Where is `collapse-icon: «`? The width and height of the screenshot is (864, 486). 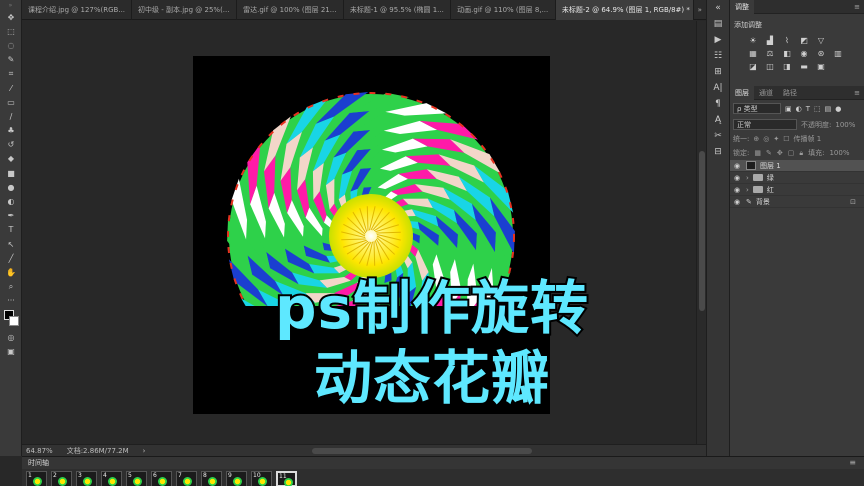
collapse-icon: « is located at coordinates (718, 8).